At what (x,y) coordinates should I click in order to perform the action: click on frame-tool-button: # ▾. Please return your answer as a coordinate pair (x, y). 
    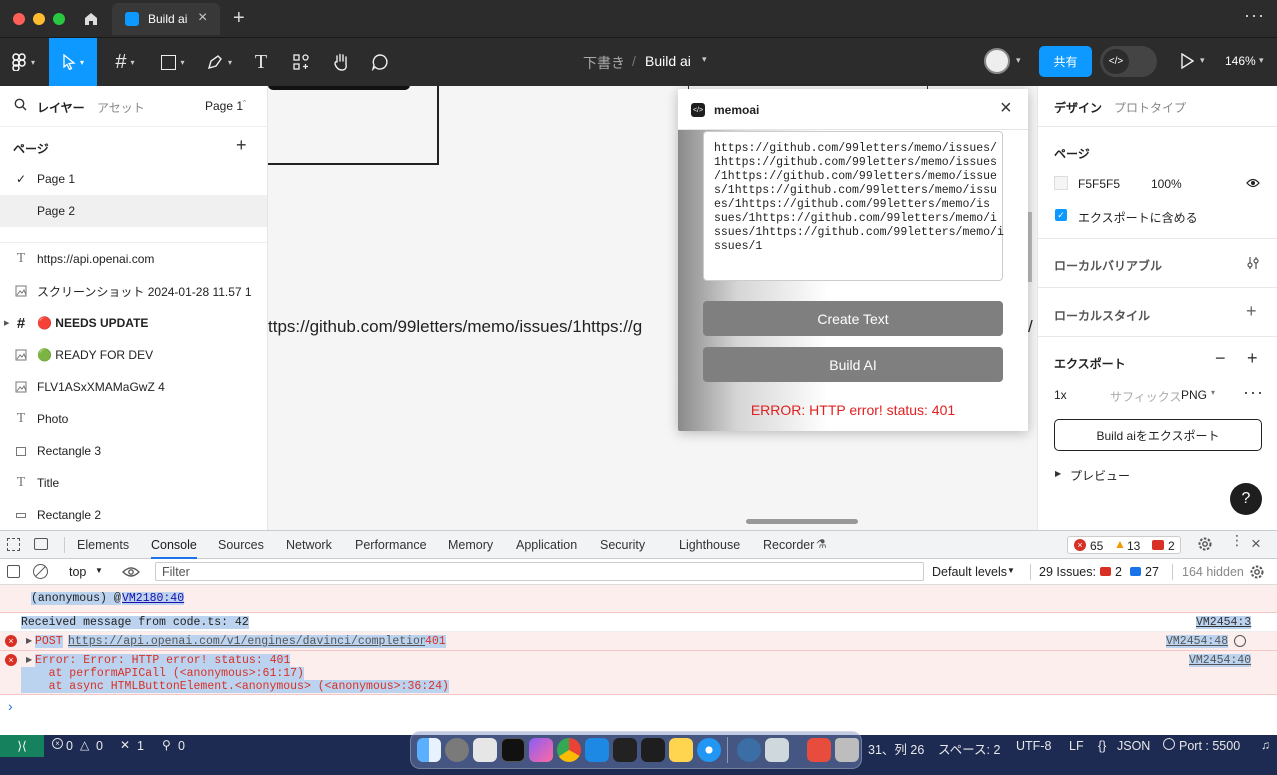
    Looking at the image, I should click on (125, 62).